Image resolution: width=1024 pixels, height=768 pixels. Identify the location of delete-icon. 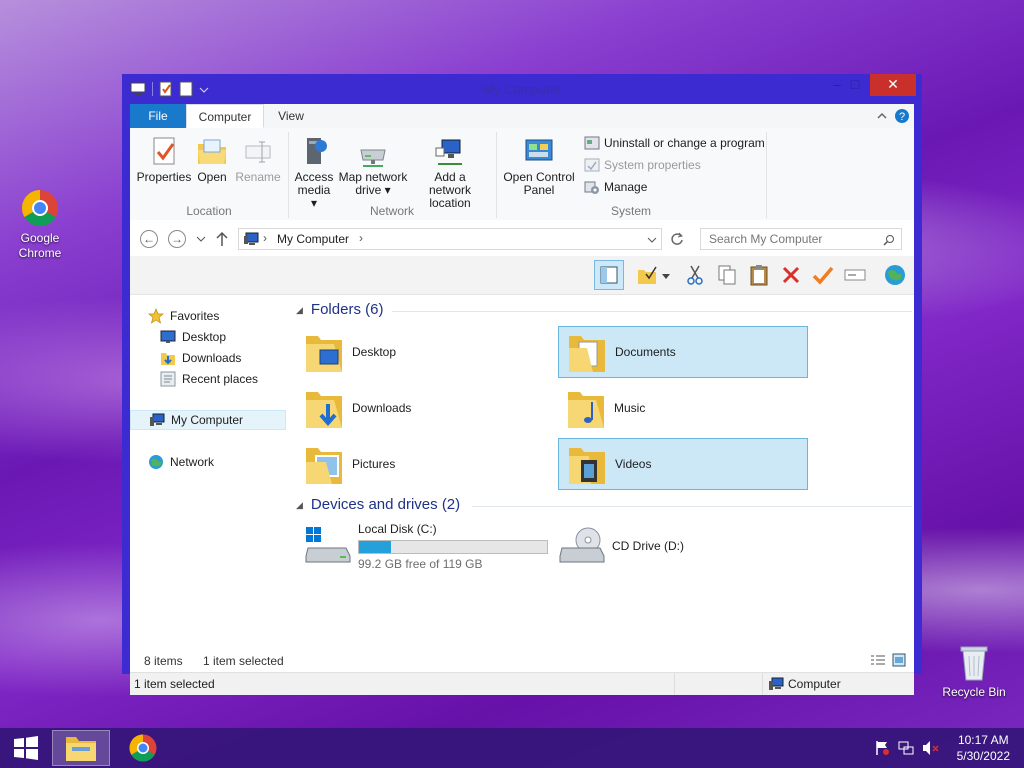
(791, 275).